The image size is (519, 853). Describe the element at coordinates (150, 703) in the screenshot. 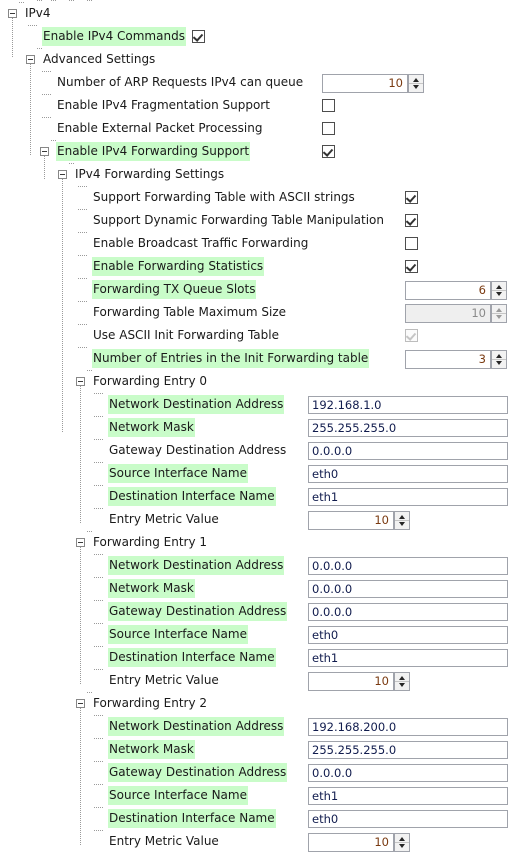

I see `tree-label-forwarding_entry_2: Forwarding Entry 2` at that location.